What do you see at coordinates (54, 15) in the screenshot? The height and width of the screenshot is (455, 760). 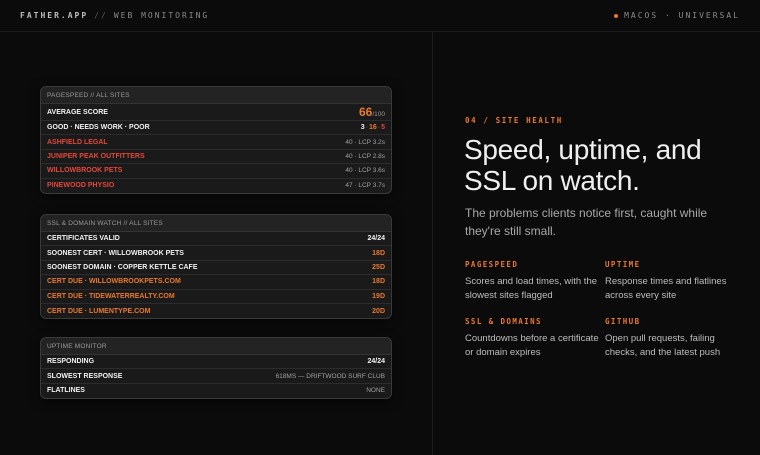 I see `brand-name: FATHER.APP` at bounding box center [54, 15].